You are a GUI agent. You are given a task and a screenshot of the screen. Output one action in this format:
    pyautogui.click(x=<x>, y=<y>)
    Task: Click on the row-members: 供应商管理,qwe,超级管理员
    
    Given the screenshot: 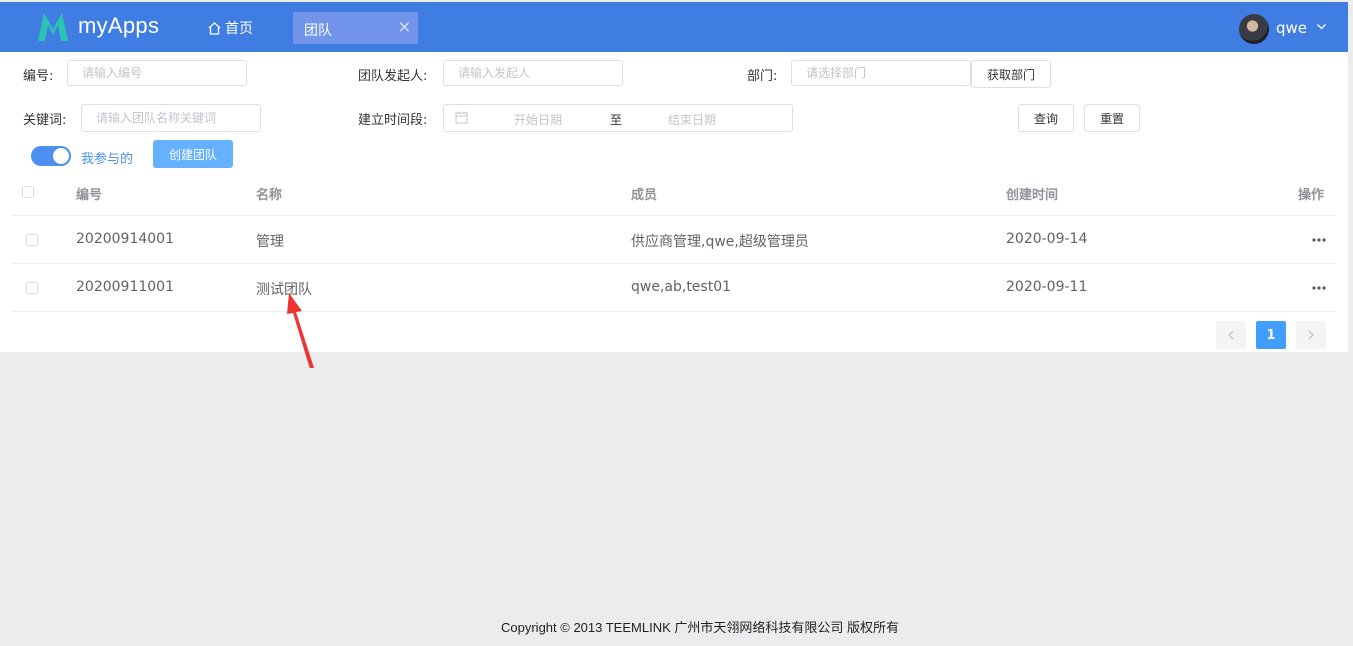 What is the action you would take?
    pyautogui.click(x=720, y=242)
    